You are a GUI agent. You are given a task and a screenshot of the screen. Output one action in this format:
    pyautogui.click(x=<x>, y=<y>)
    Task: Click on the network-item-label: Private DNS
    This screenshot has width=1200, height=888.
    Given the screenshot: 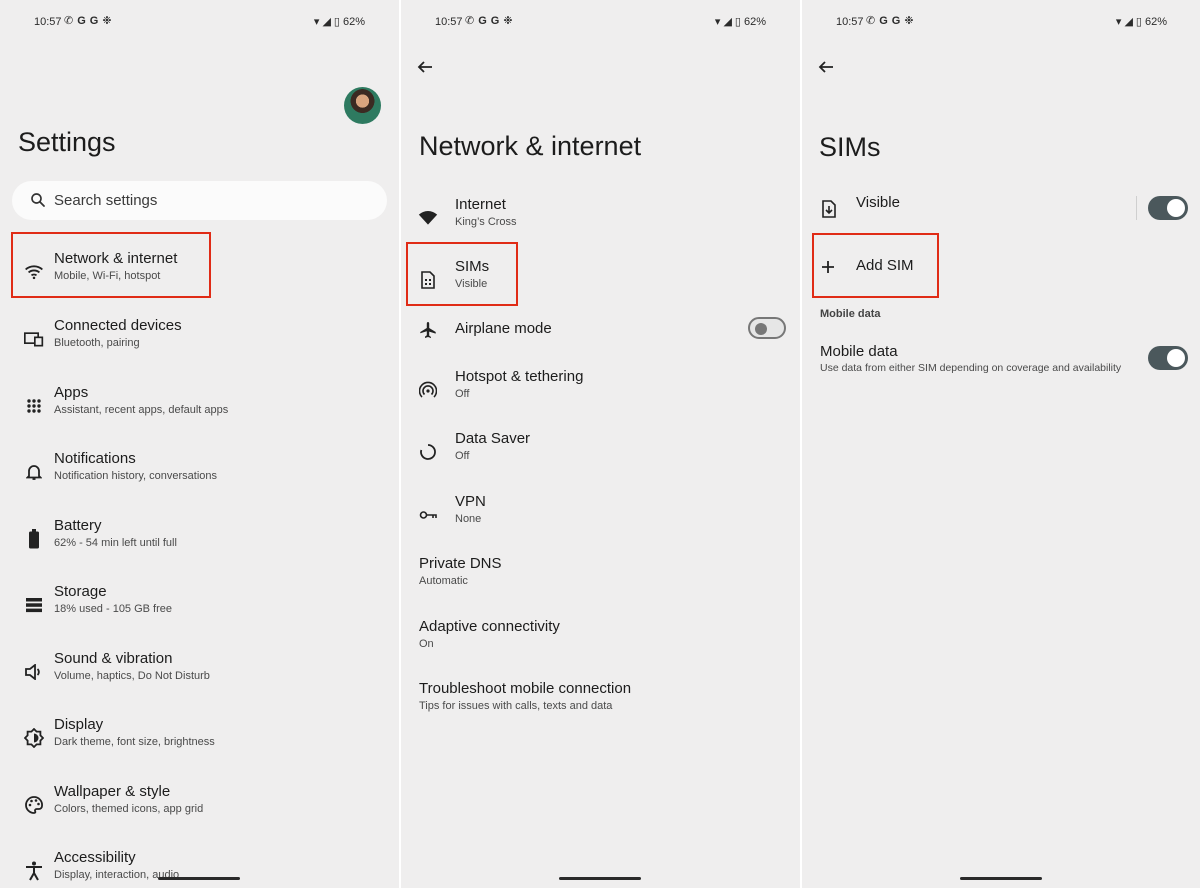 What is the action you would take?
    pyautogui.click(x=460, y=563)
    